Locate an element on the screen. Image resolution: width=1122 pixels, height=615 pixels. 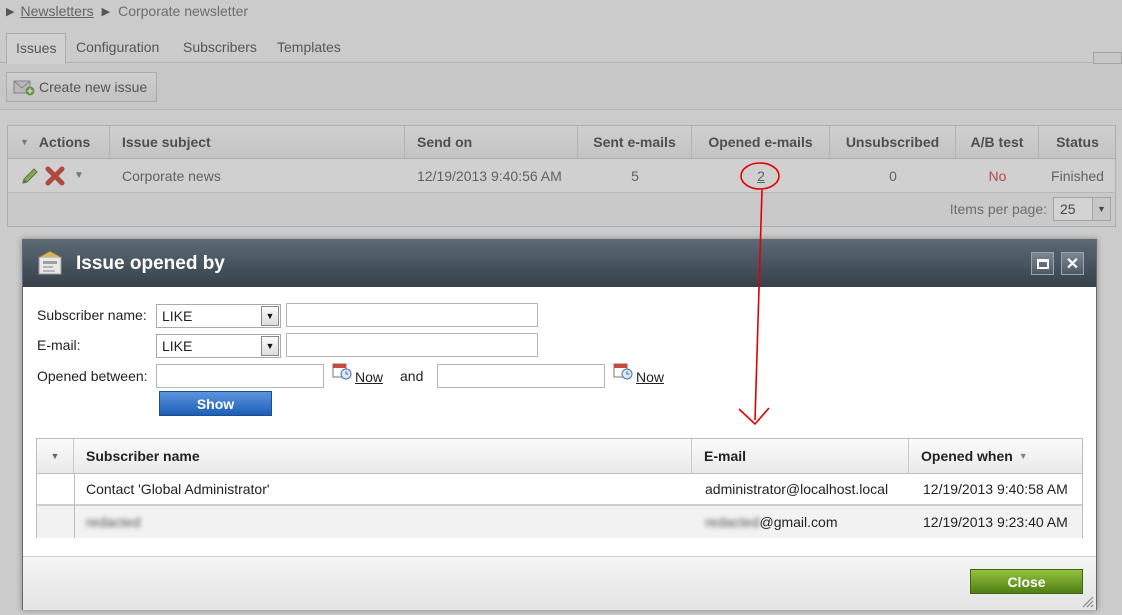
dialog-footer: Close is located at coordinates (559, 583).